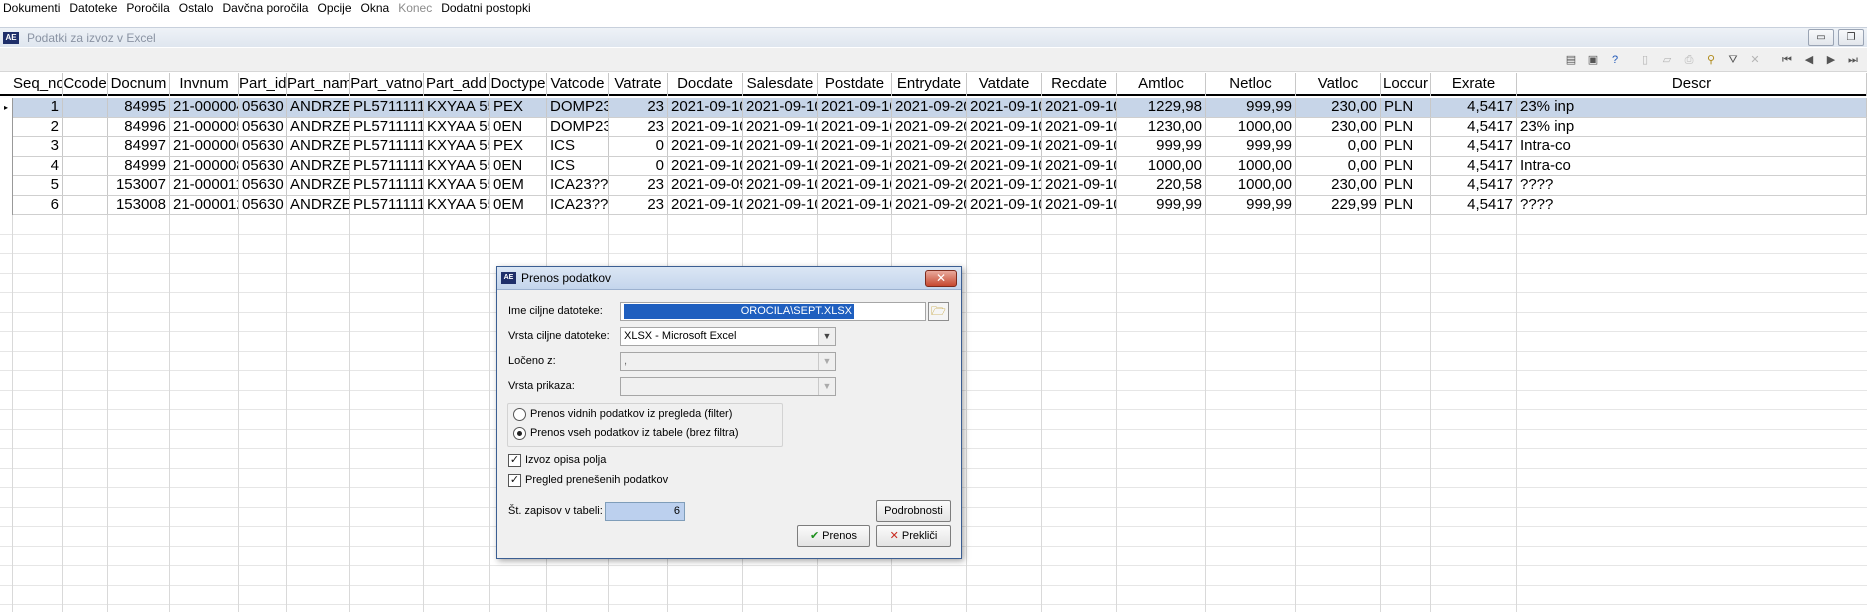 The height and width of the screenshot is (612, 1867). What do you see at coordinates (1711, 60) in the screenshot?
I see `search-icon: ⚲` at bounding box center [1711, 60].